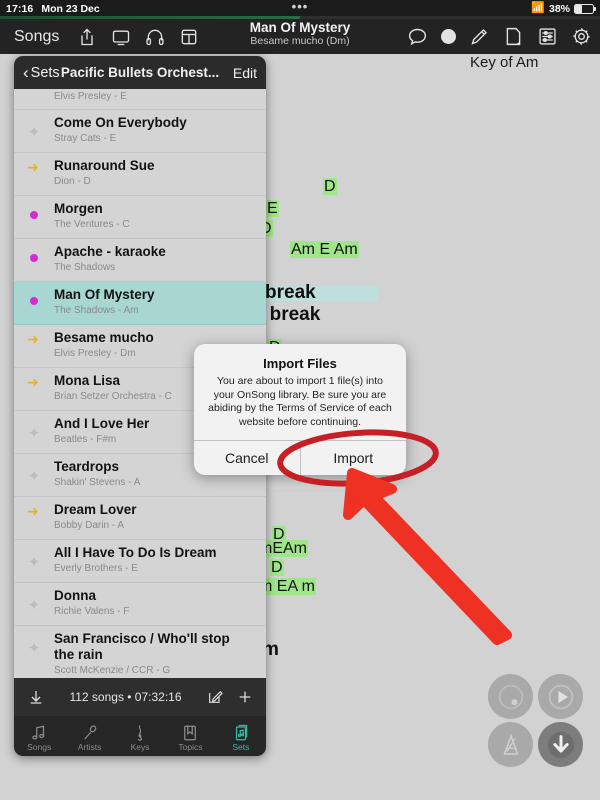 The image size is (600, 800). I want to click on dialog-buttons: Cancel Import, so click(300, 457).